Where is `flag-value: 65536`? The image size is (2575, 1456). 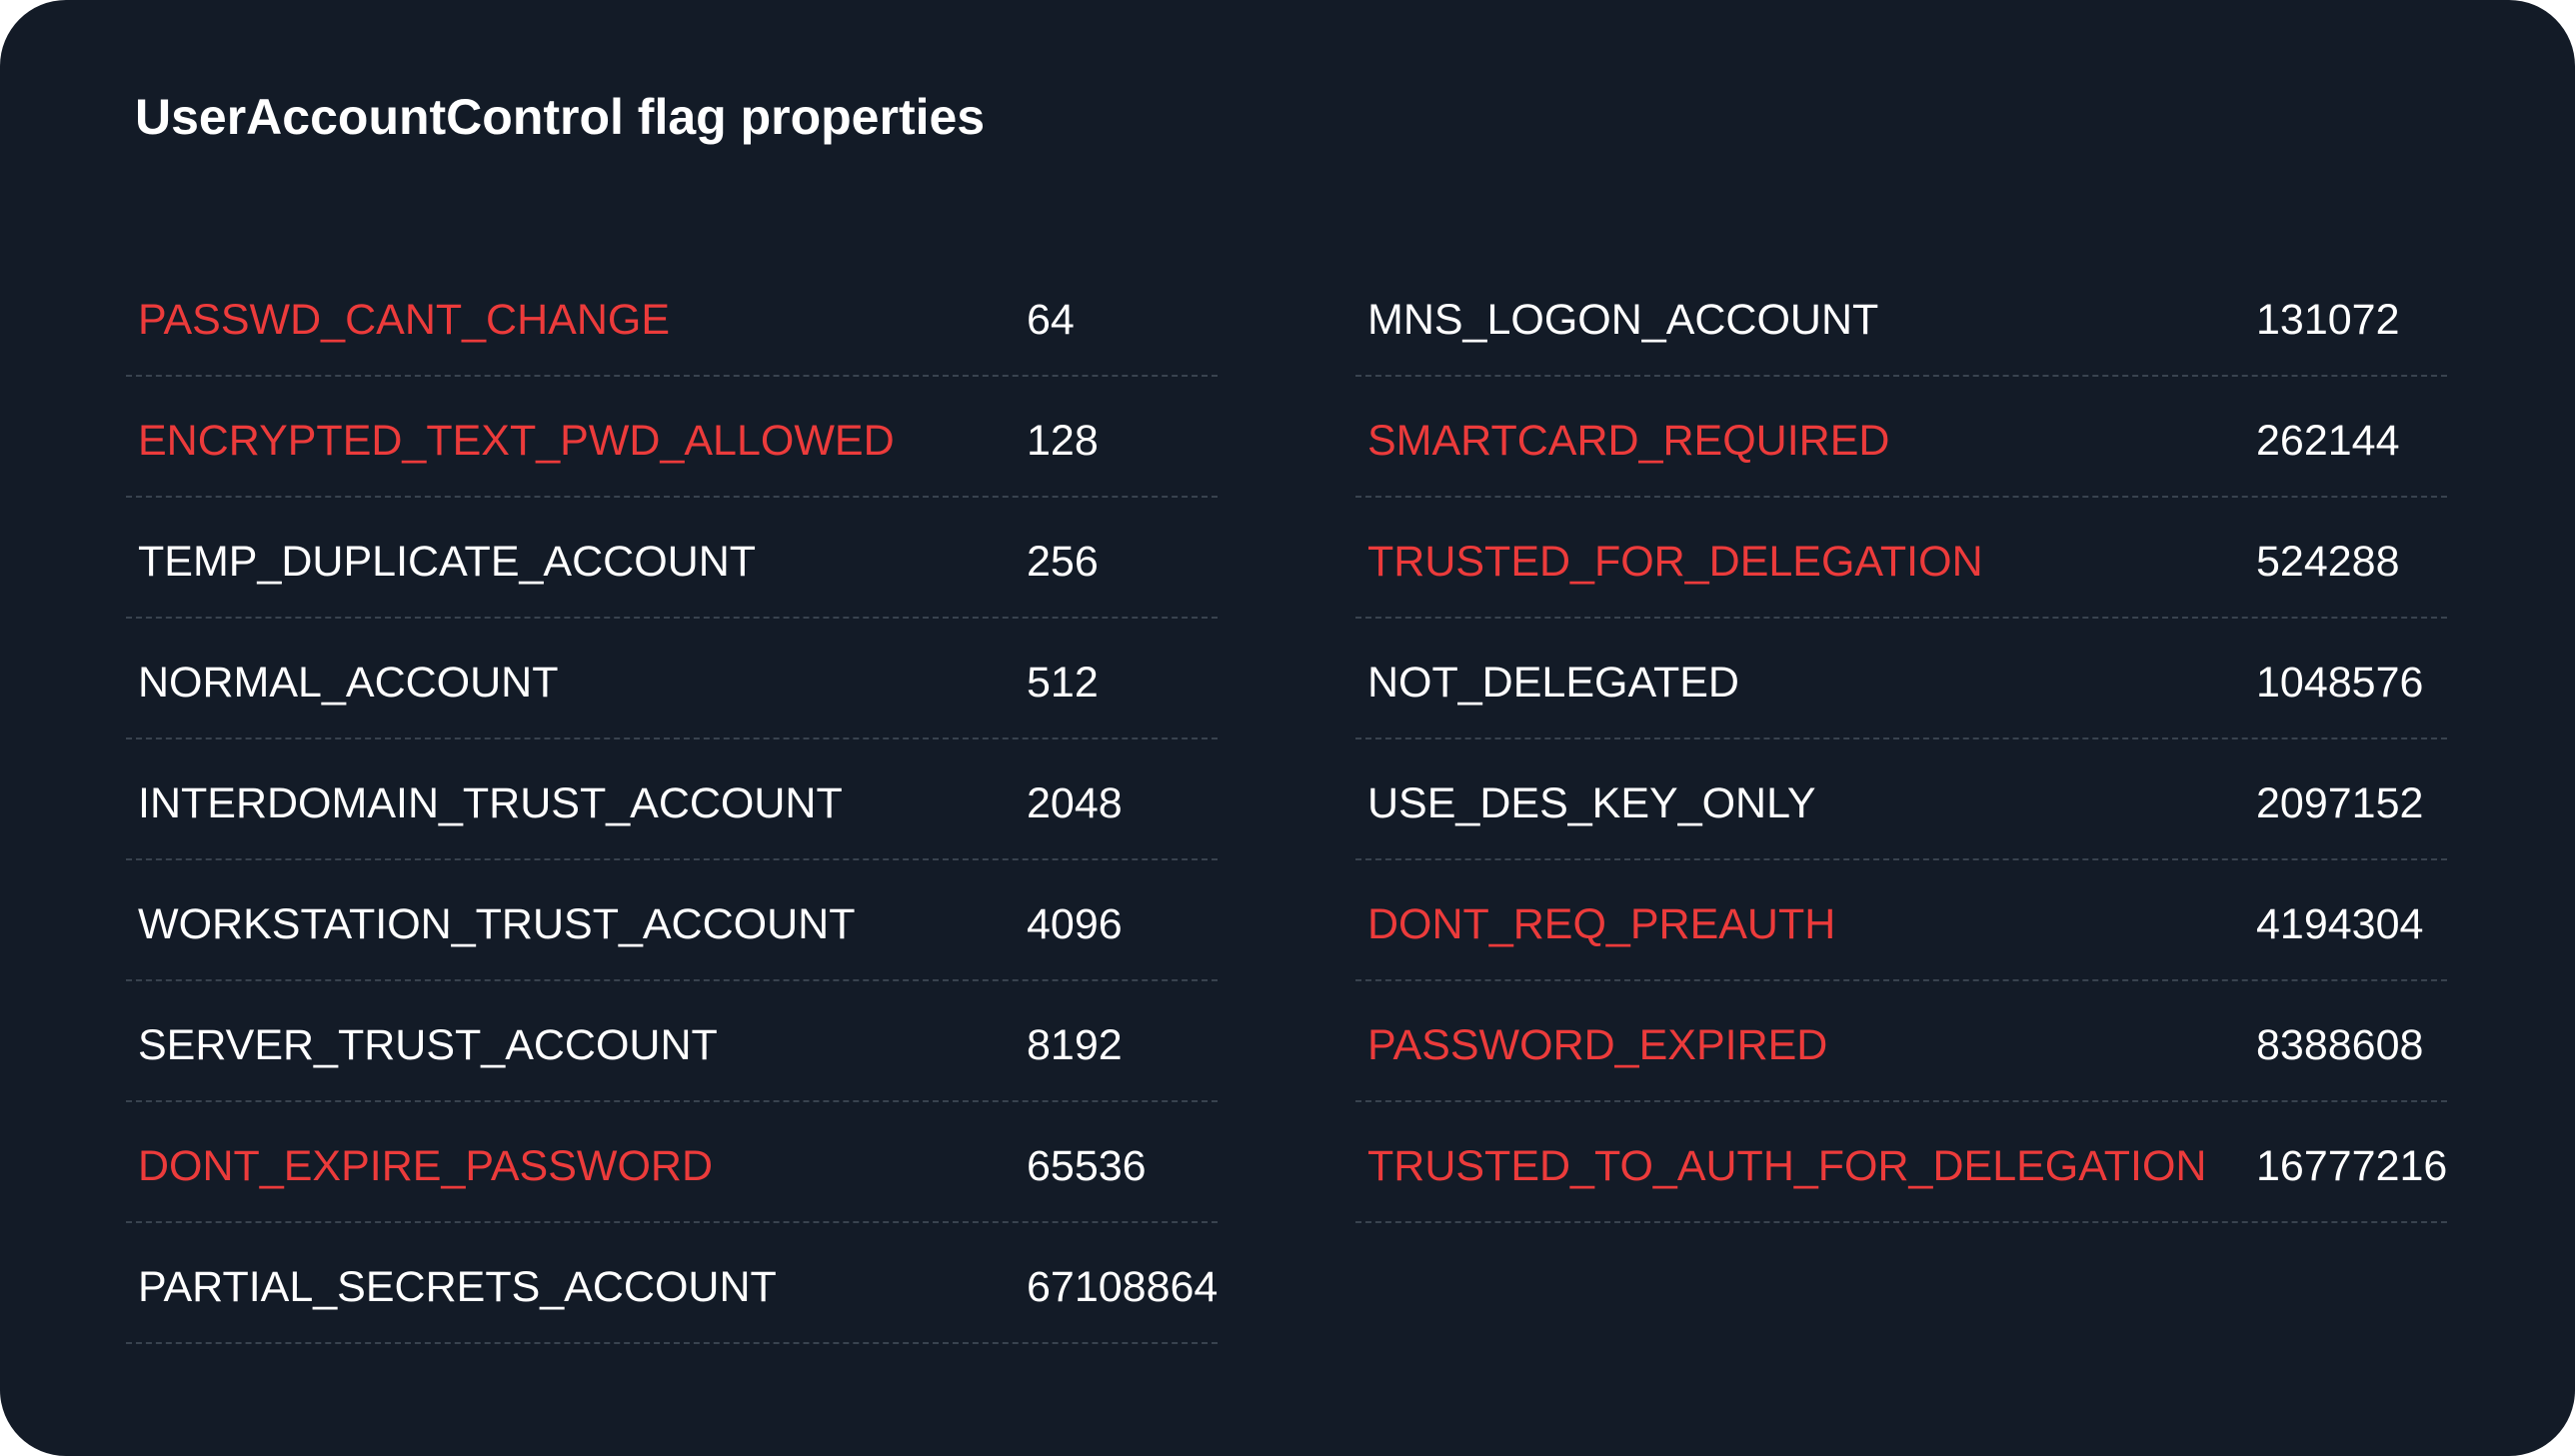 flag-value: 65536 is located at coordinates (1087, 1166).